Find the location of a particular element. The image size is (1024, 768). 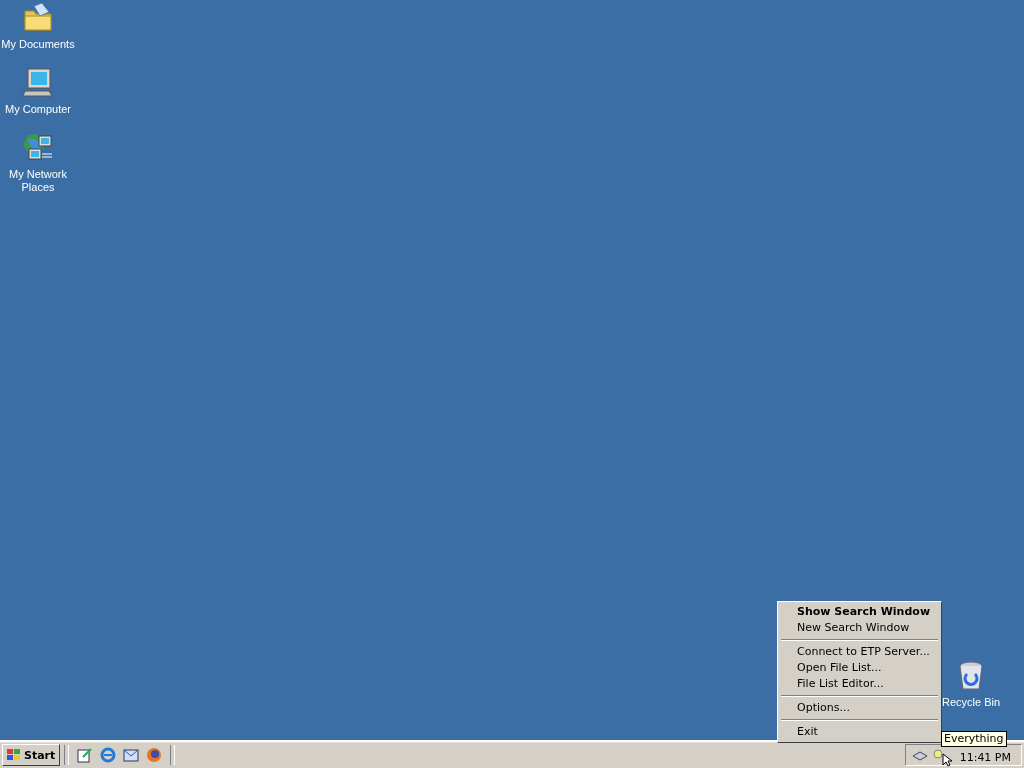

clock: 11:41 PM is located at coordinates (985, 755).